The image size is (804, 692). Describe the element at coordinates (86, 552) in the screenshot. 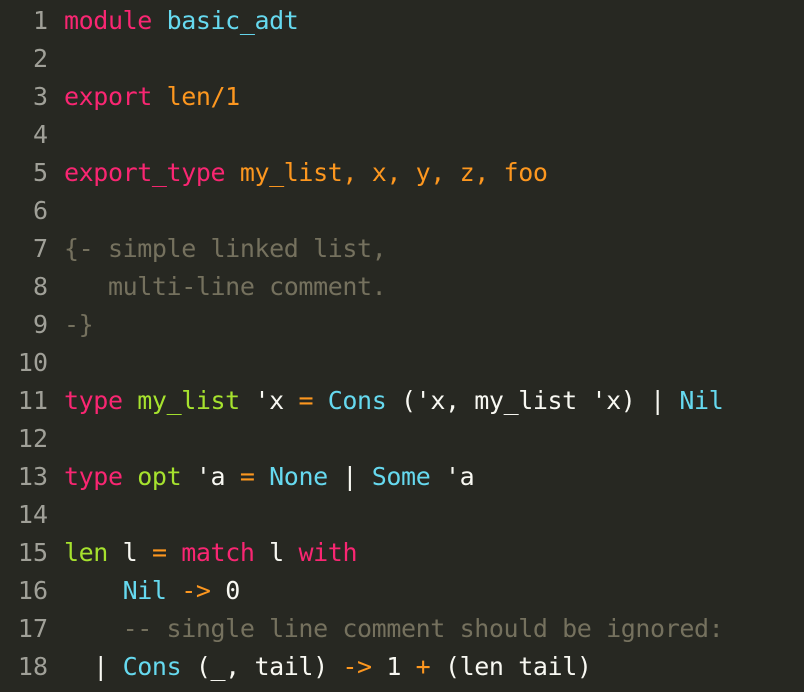

I see `code-token: len` at that location.